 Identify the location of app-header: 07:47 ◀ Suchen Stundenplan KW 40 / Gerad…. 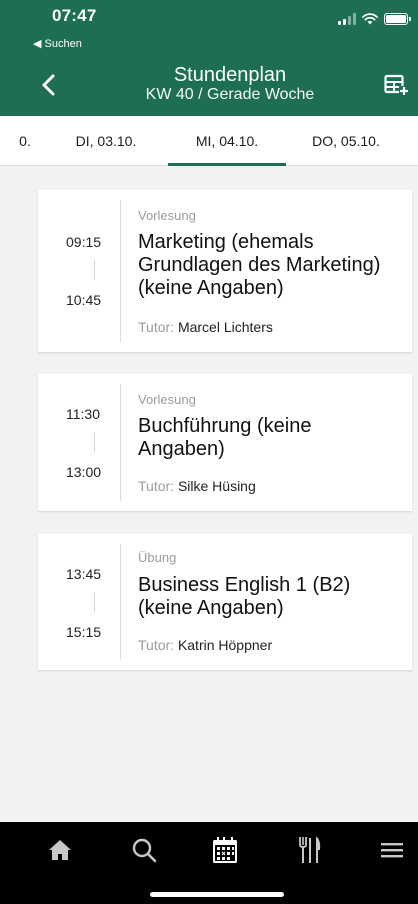
(209, 58).